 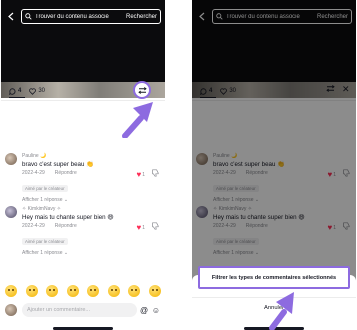 What do you see at coordinates (42, 91) in the screenshot?
I see `like-count: 30` at bounding box center [42, 91].